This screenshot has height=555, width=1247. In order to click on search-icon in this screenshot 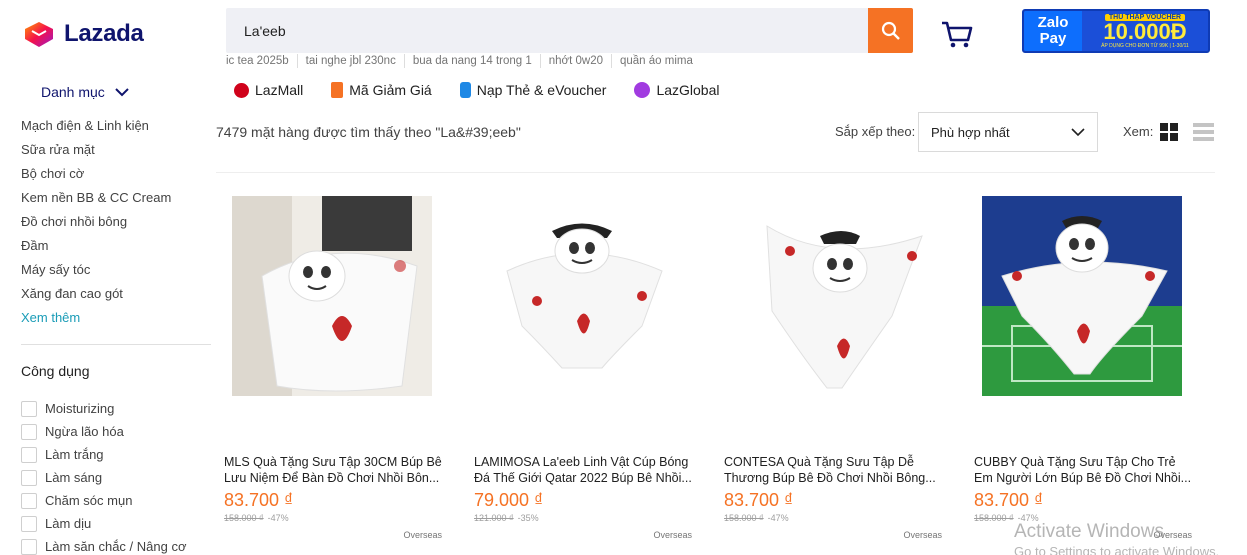, I will do `click(890, 30)`.